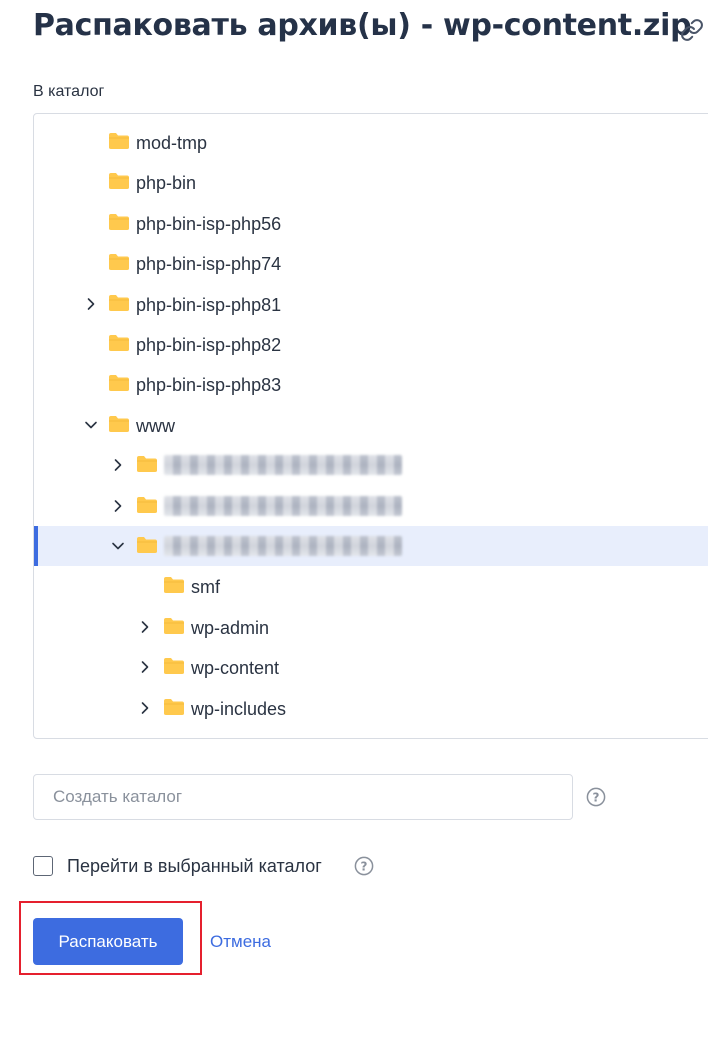 The width and height of the screenshot is (708, 1037). I want to click on tree-item-label: php-bin-isp-php83, so click(209, 385).